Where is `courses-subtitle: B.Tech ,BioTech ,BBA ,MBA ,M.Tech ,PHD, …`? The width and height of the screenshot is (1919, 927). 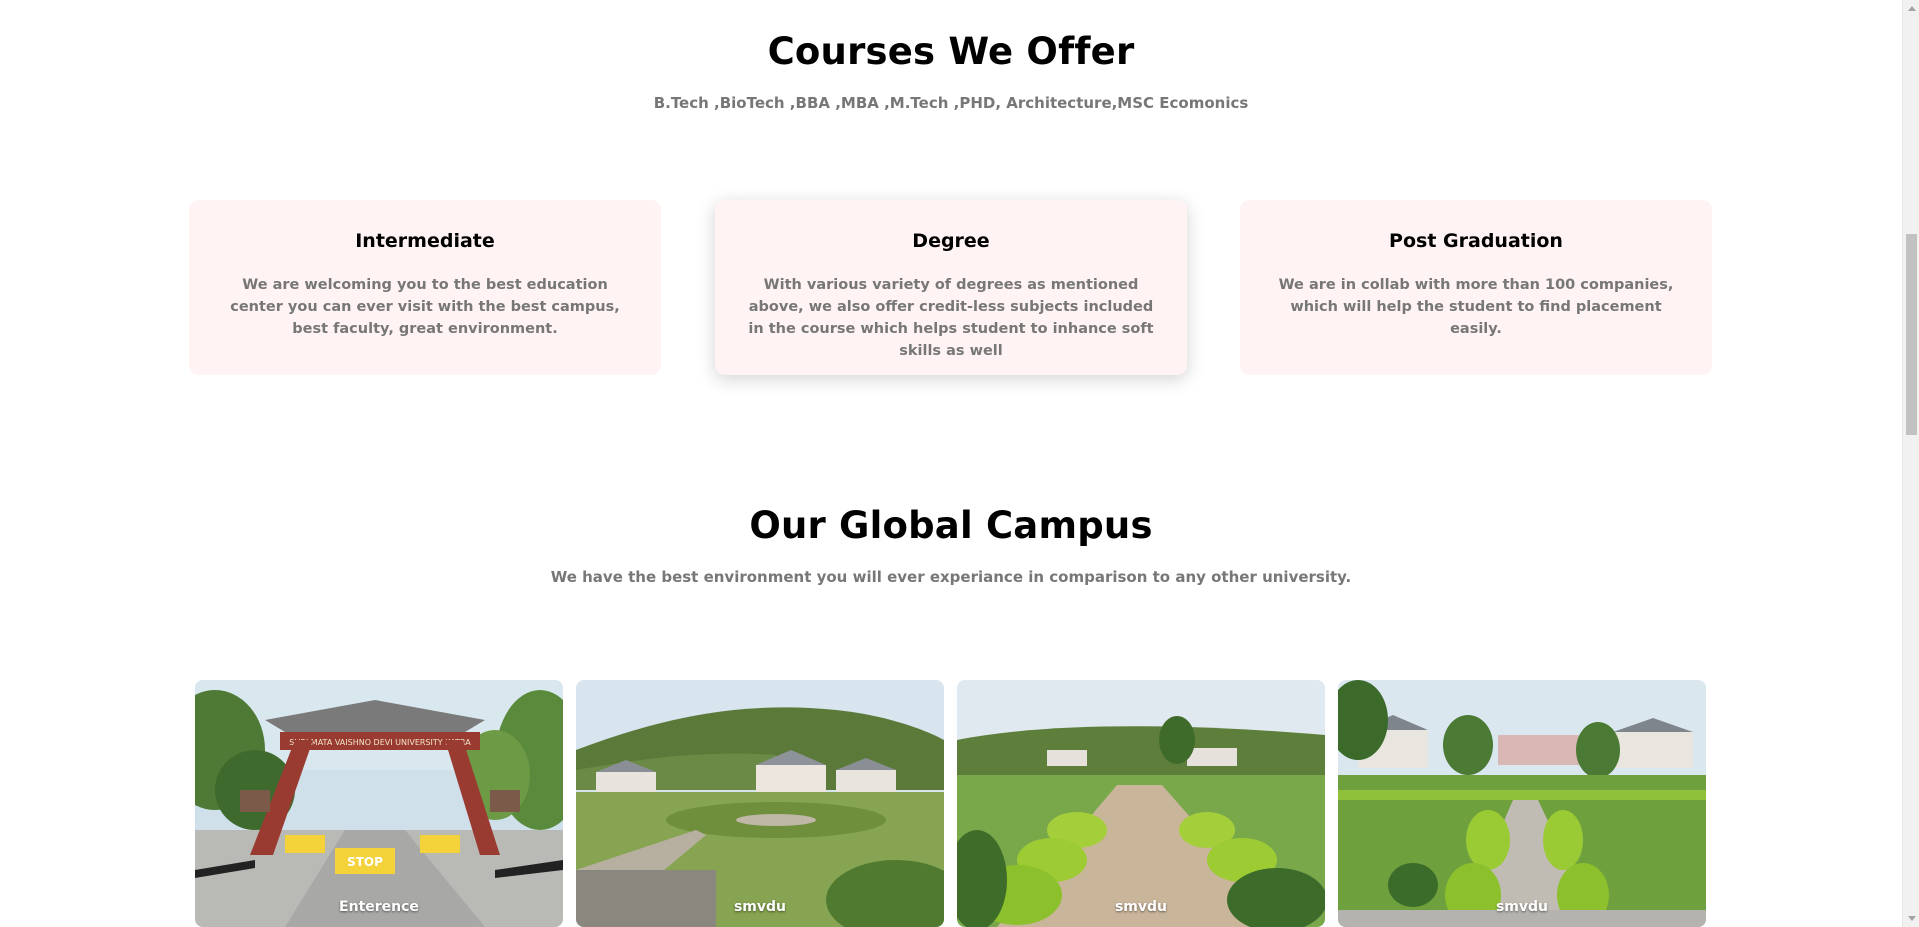
courses-subtitle: B.Tech ,BioTech ,BBA ,MBA ,M.Tech ,PHD, … is located at coordinates (951, 103).